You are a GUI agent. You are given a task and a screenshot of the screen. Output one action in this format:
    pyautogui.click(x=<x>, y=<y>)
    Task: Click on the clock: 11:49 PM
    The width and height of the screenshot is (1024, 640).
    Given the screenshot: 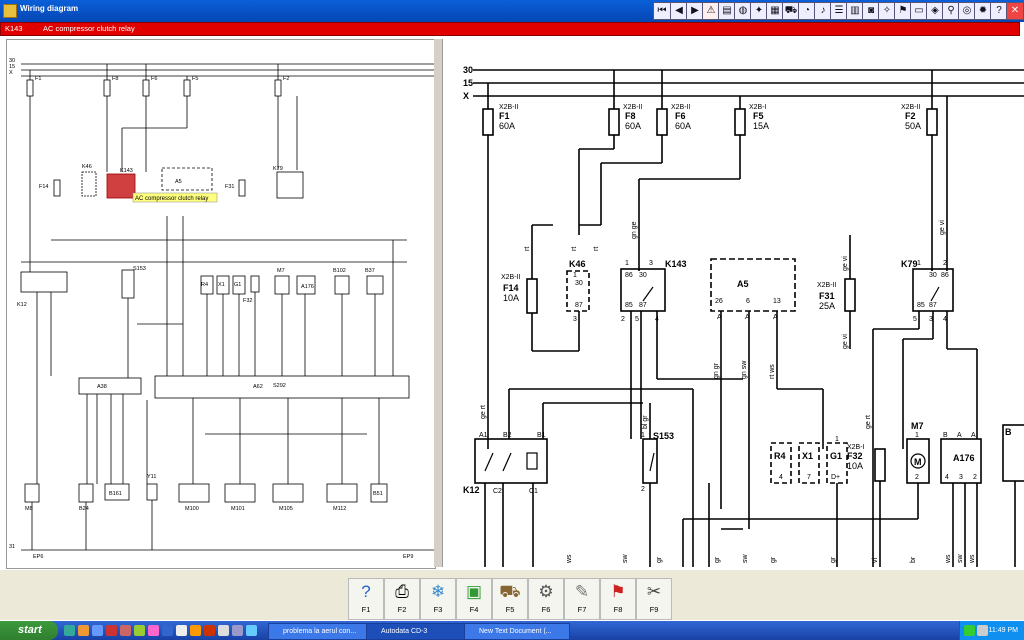 What is the action you would take?
    pyautogui.click(x=1003, y=630)
    